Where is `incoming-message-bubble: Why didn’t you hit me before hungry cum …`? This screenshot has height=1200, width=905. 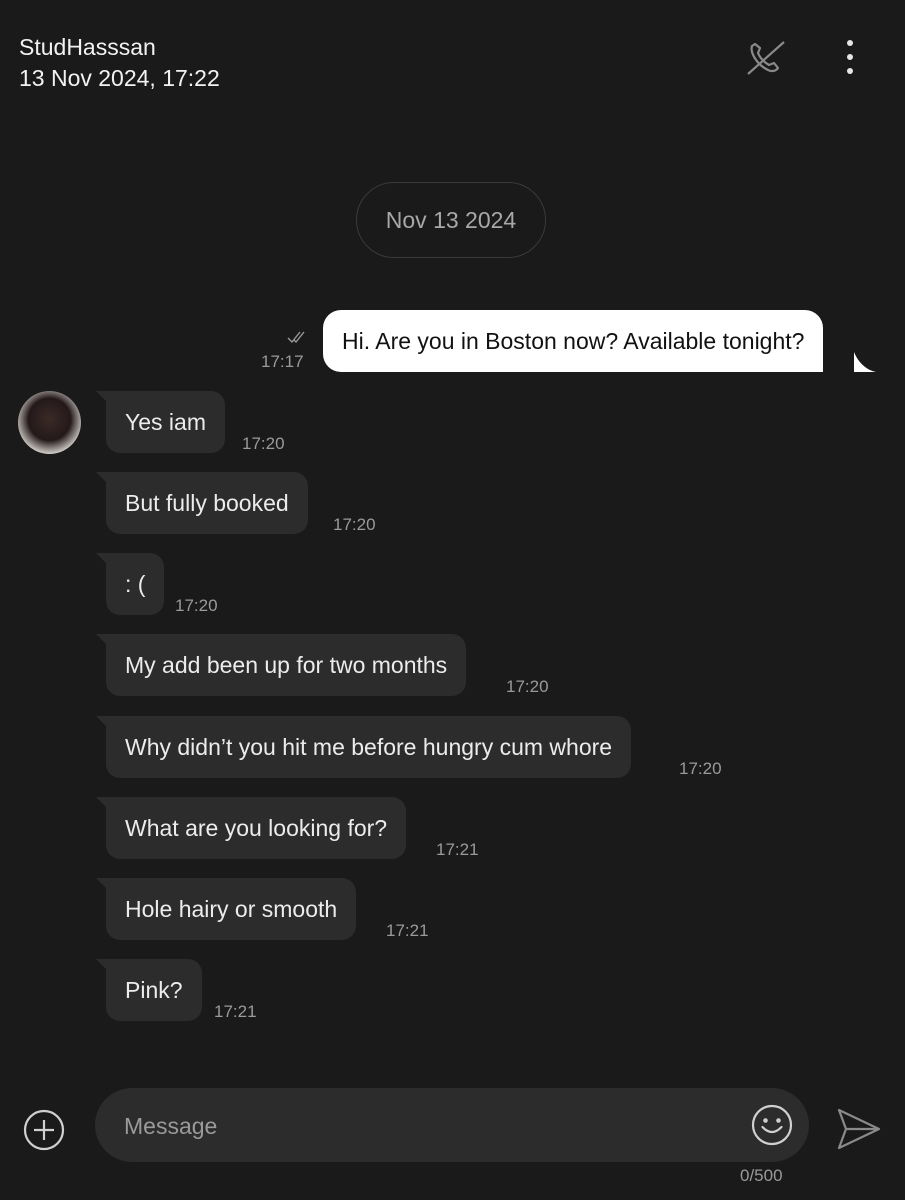
incoming-message-bubble: Why didn’t you hit me before hungry cum … is located at coordinates (369, 747).